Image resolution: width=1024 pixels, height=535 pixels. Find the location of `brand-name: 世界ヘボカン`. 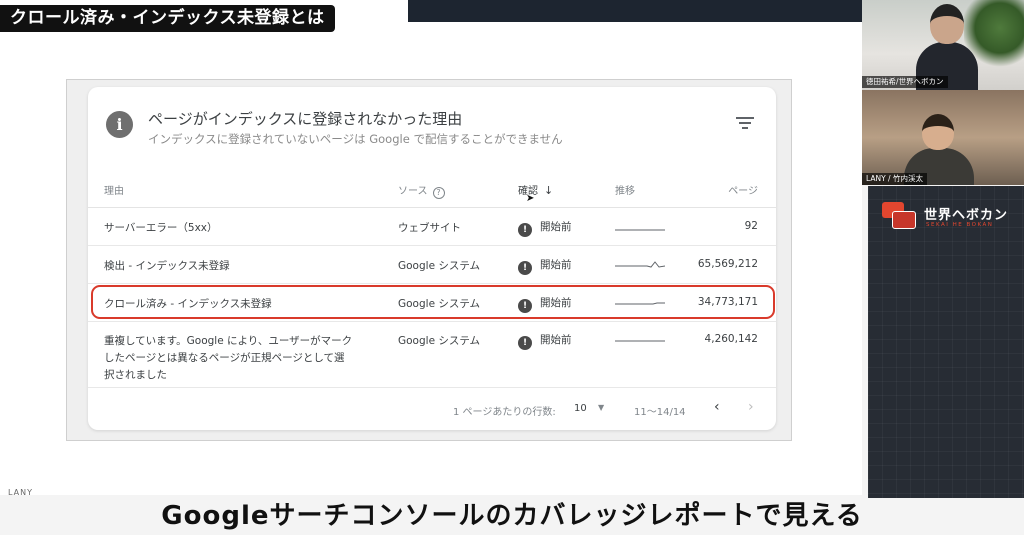

brand-name: 世界ヘボカン is located at coordinates (966, 215).